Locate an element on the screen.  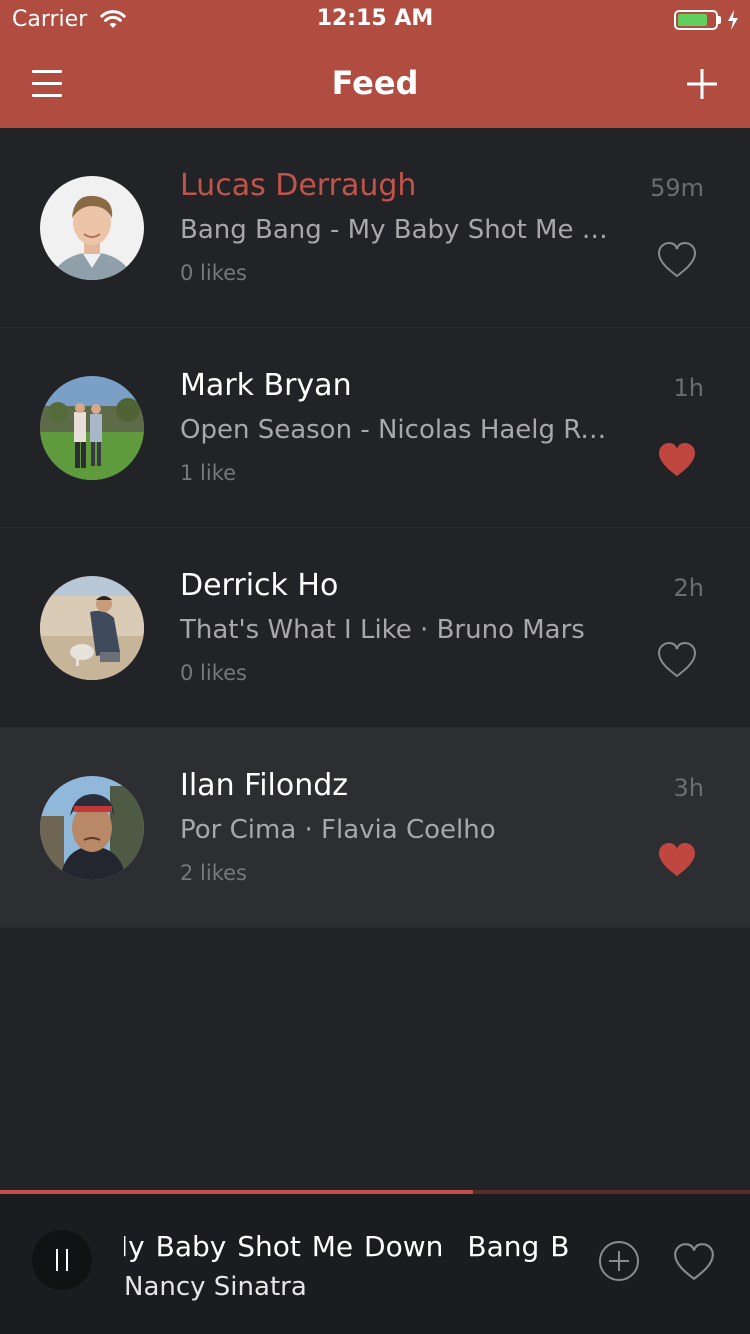
now-playing-title-repeat: Bang Bang is located at coordinates (518, 1246).